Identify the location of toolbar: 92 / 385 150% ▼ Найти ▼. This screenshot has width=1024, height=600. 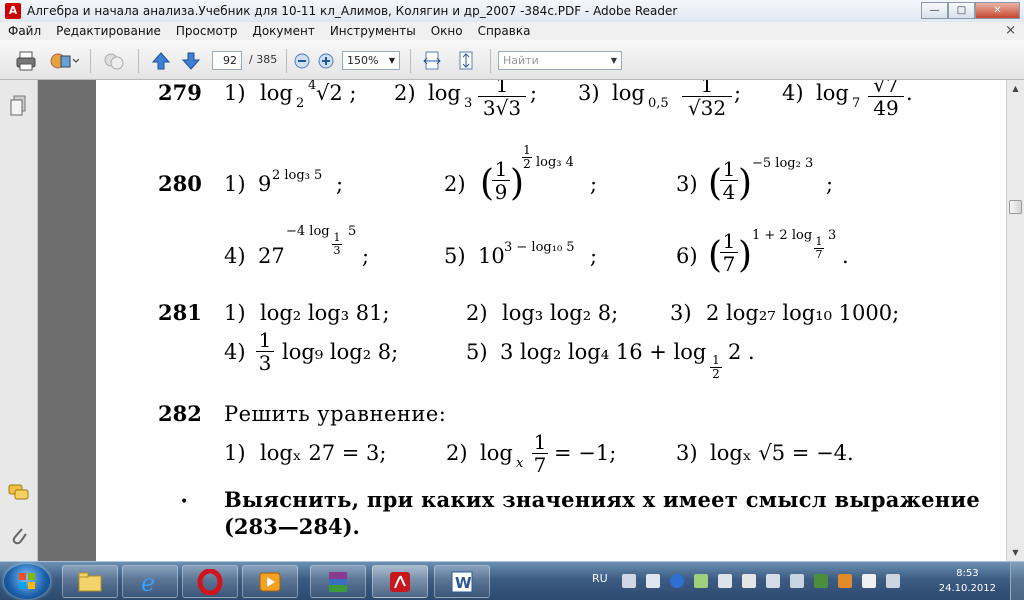
(512, 60).